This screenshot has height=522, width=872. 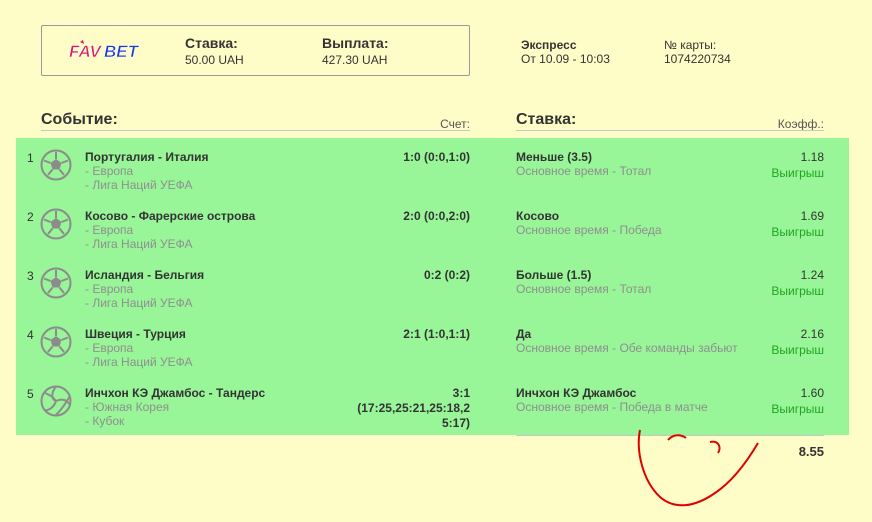 I want to click on volleyball-icon, so click(x=56, y=401).